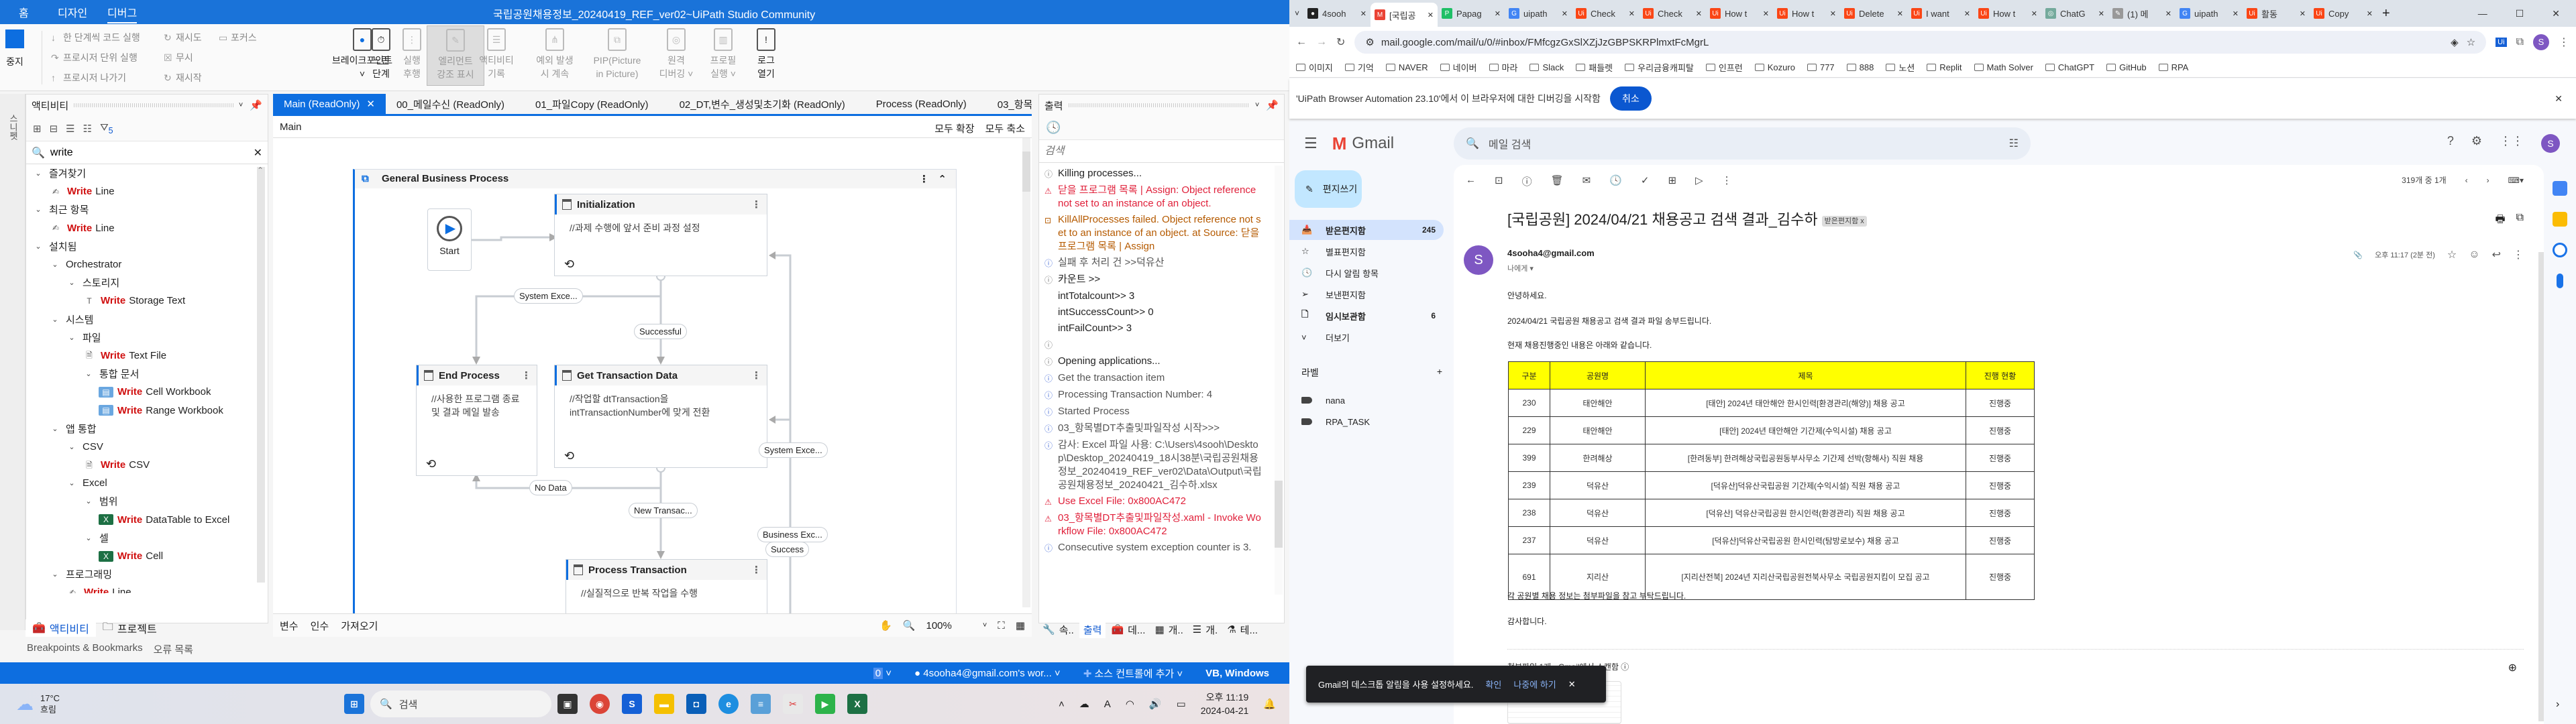  Describe the element at coordinates (147, 556) in the screenshot. I see `tree-activity: X Write Cell` at that location.